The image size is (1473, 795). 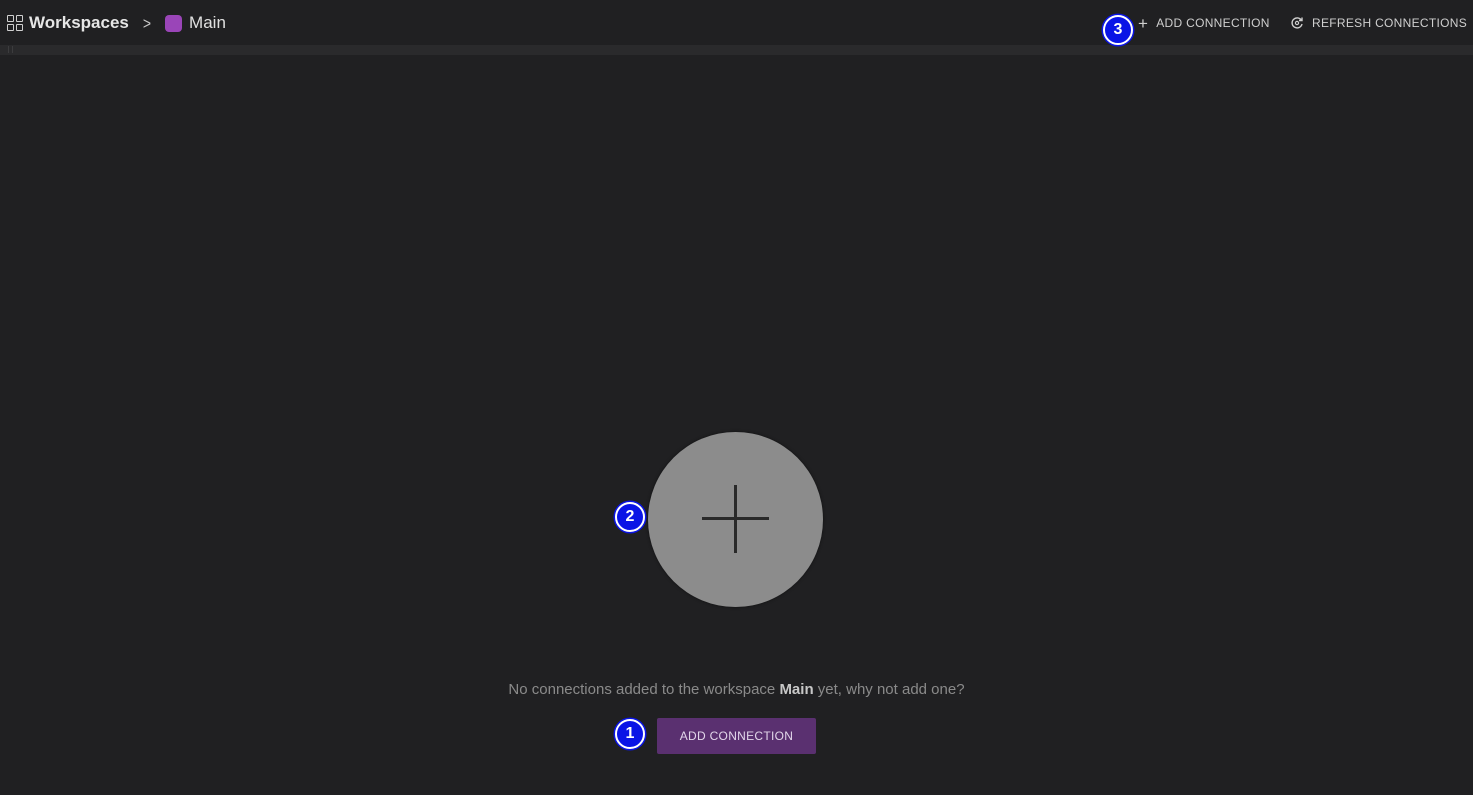 What do you see at coordinates (147, 23) in the screenshot?
I see `chevron-right-icon: >` at bounding box center [147, 23].